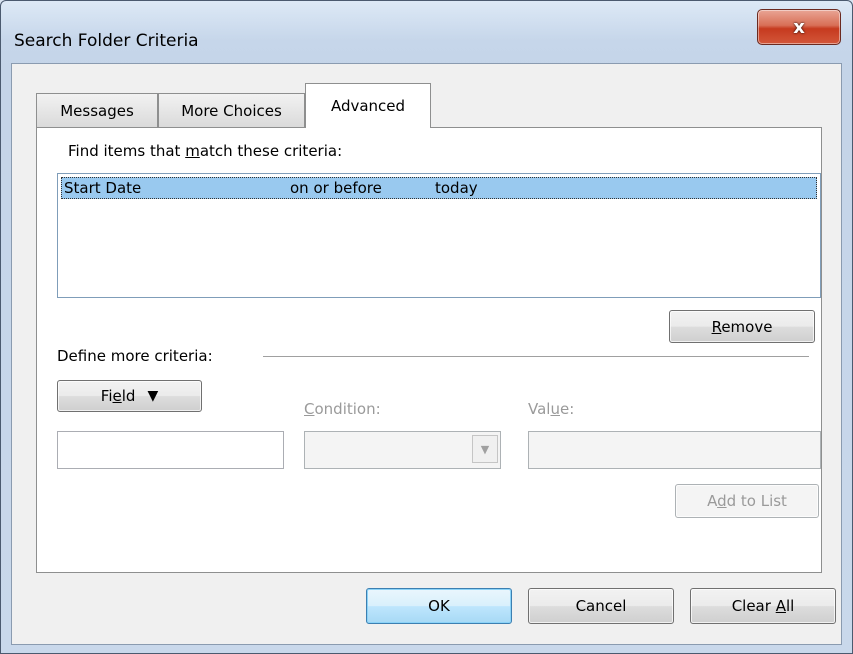  I want to click on button-label: Field, so click(118, 396).